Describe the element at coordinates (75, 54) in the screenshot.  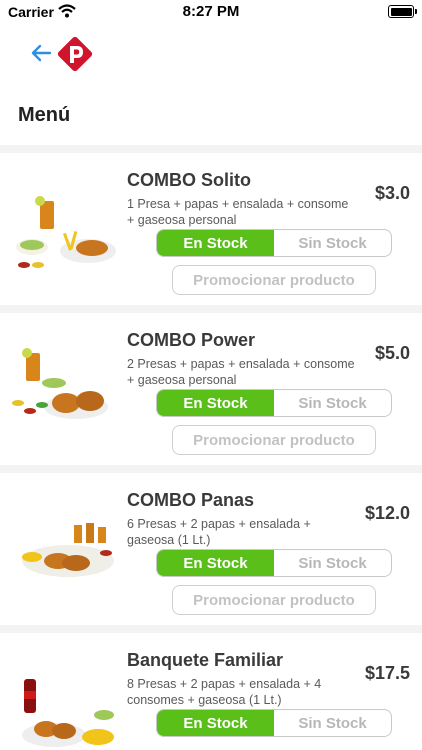
I see `brand-logo` at that location.